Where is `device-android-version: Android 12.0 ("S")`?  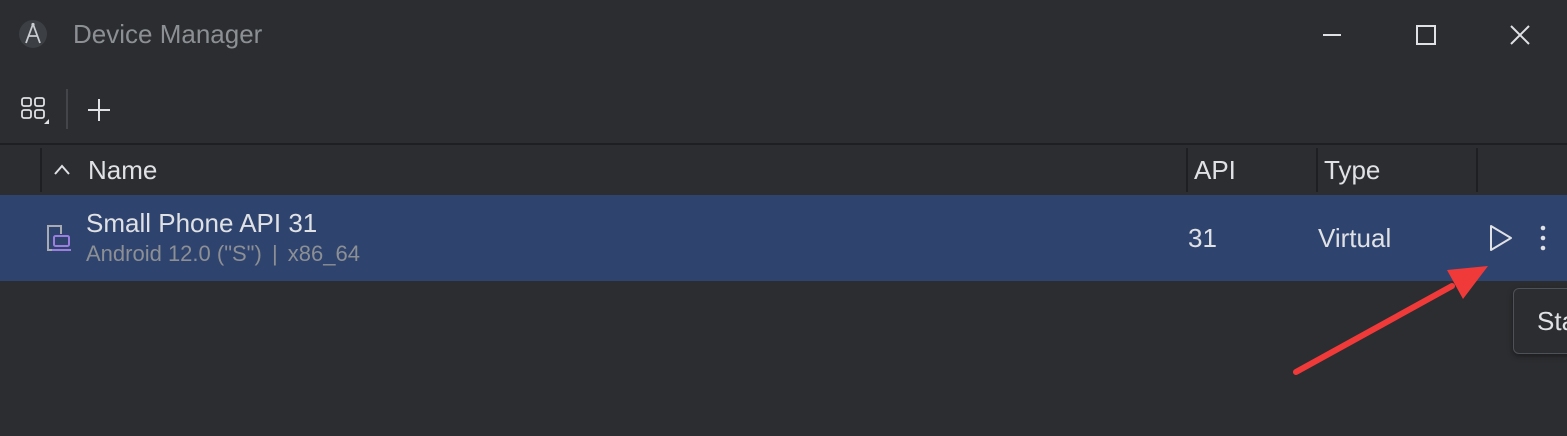 device-android-version: Android 12.0 ("S") is located at coordinates (174, 253).